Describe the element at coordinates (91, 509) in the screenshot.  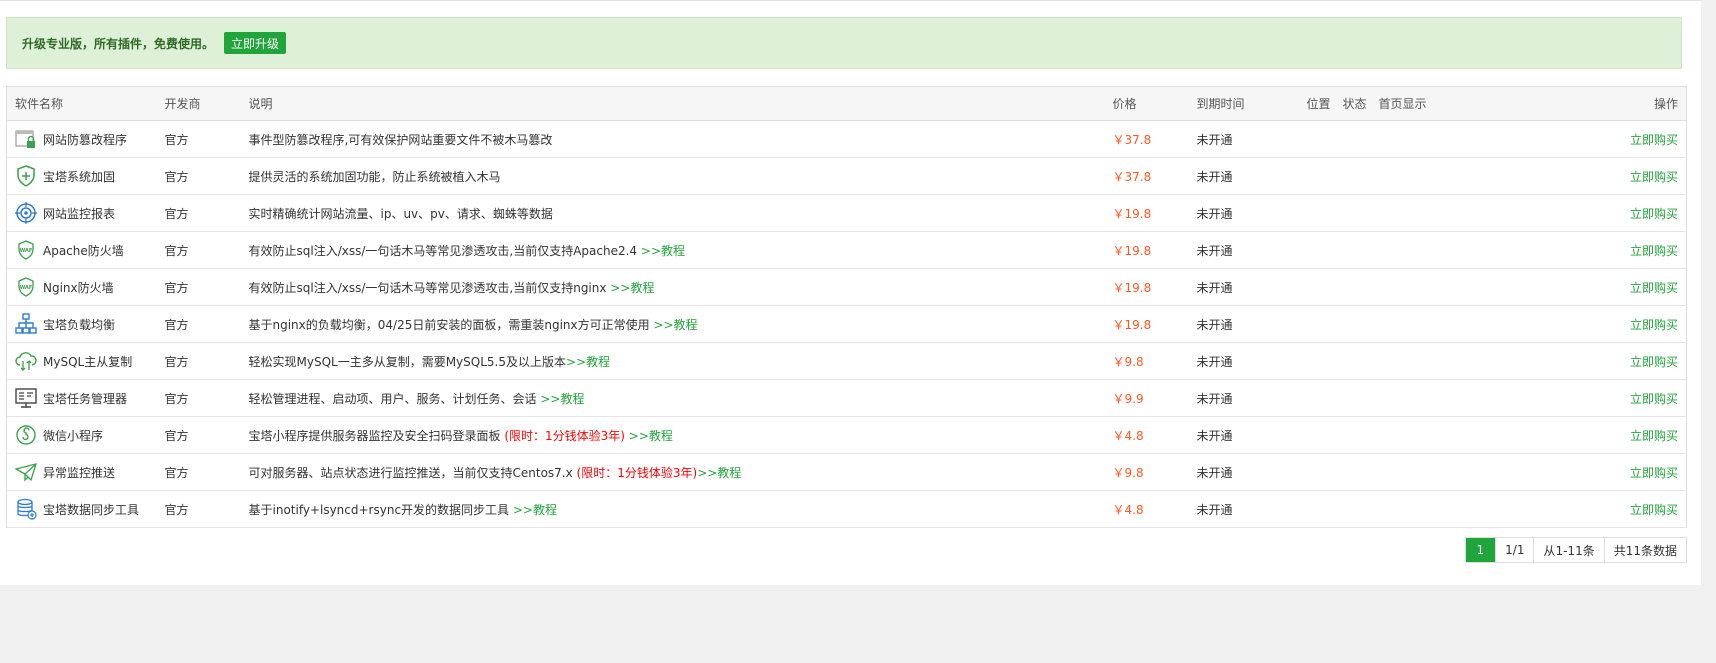
I see `plugin-name: 宝塔数据同步工具` at that location.